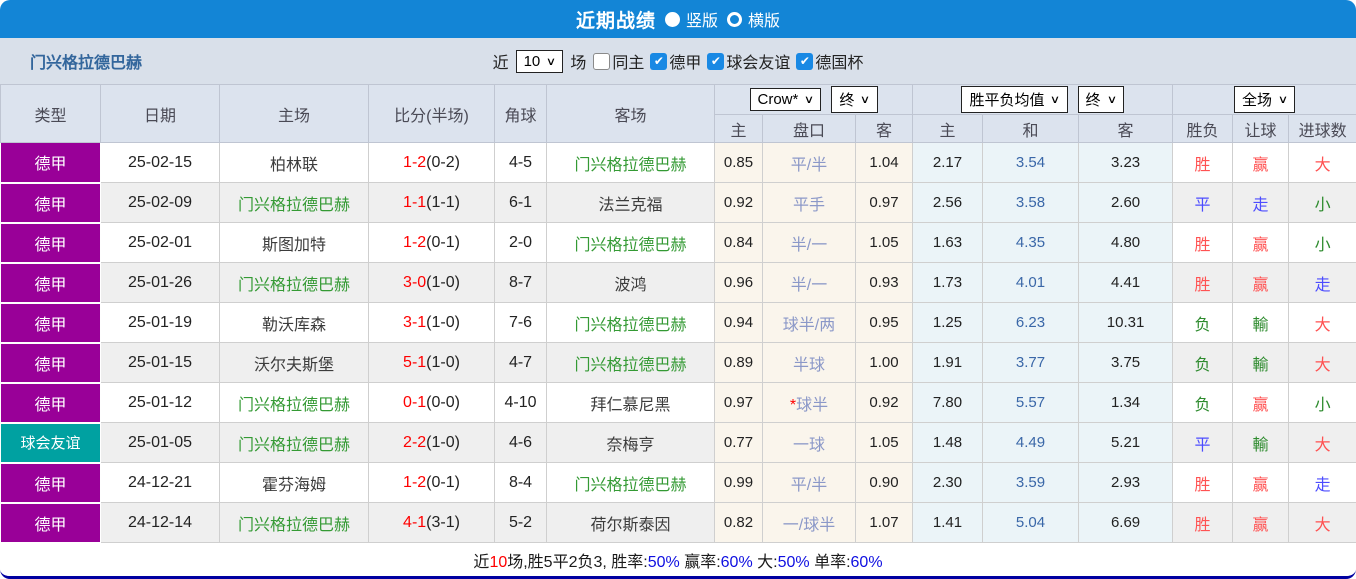 The image size is (1356, 579). Describe the element at coordinates (808, 205) in the screenshot. I see `handicap-line: 平手` at that location.